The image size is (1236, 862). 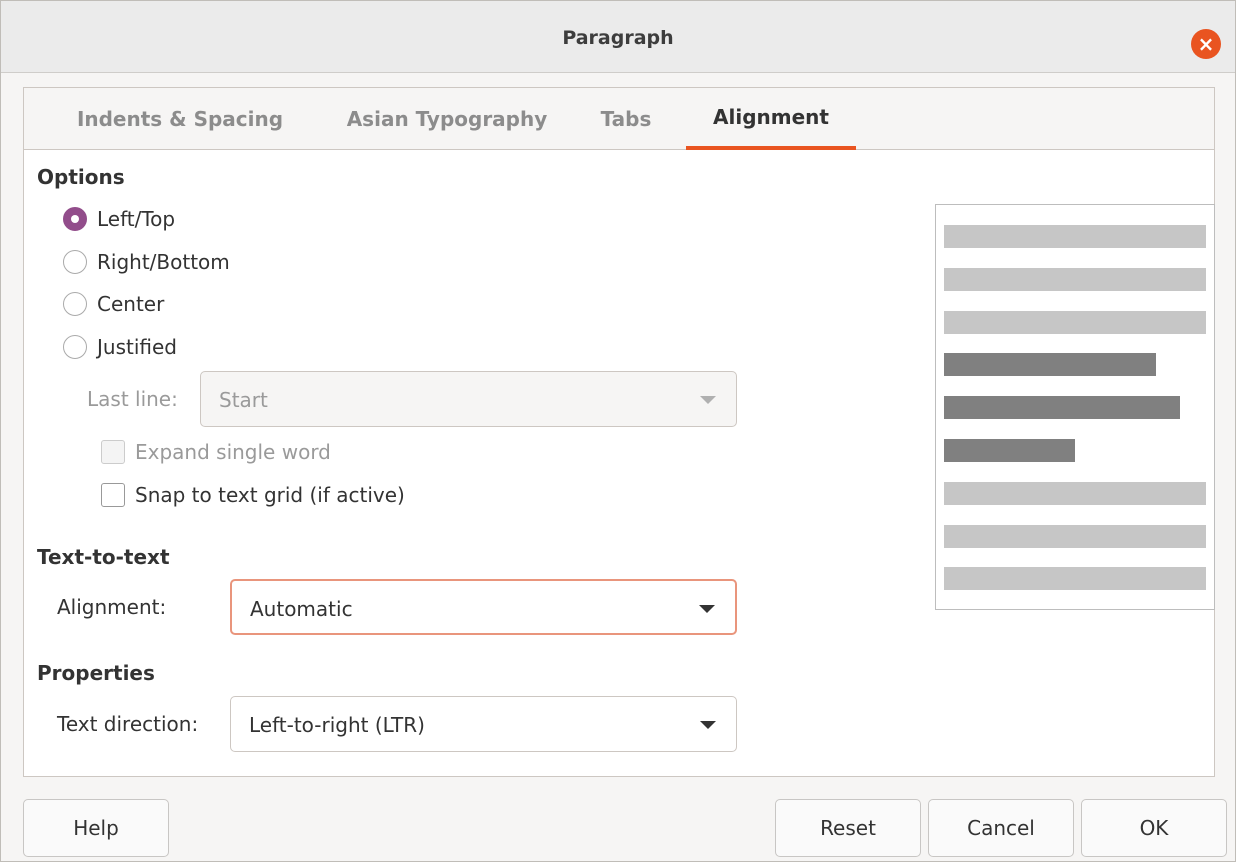 What do you see at coordinates (75, 304) in the screenshot?
I see `radio-center` at bounding box center [75, 304].